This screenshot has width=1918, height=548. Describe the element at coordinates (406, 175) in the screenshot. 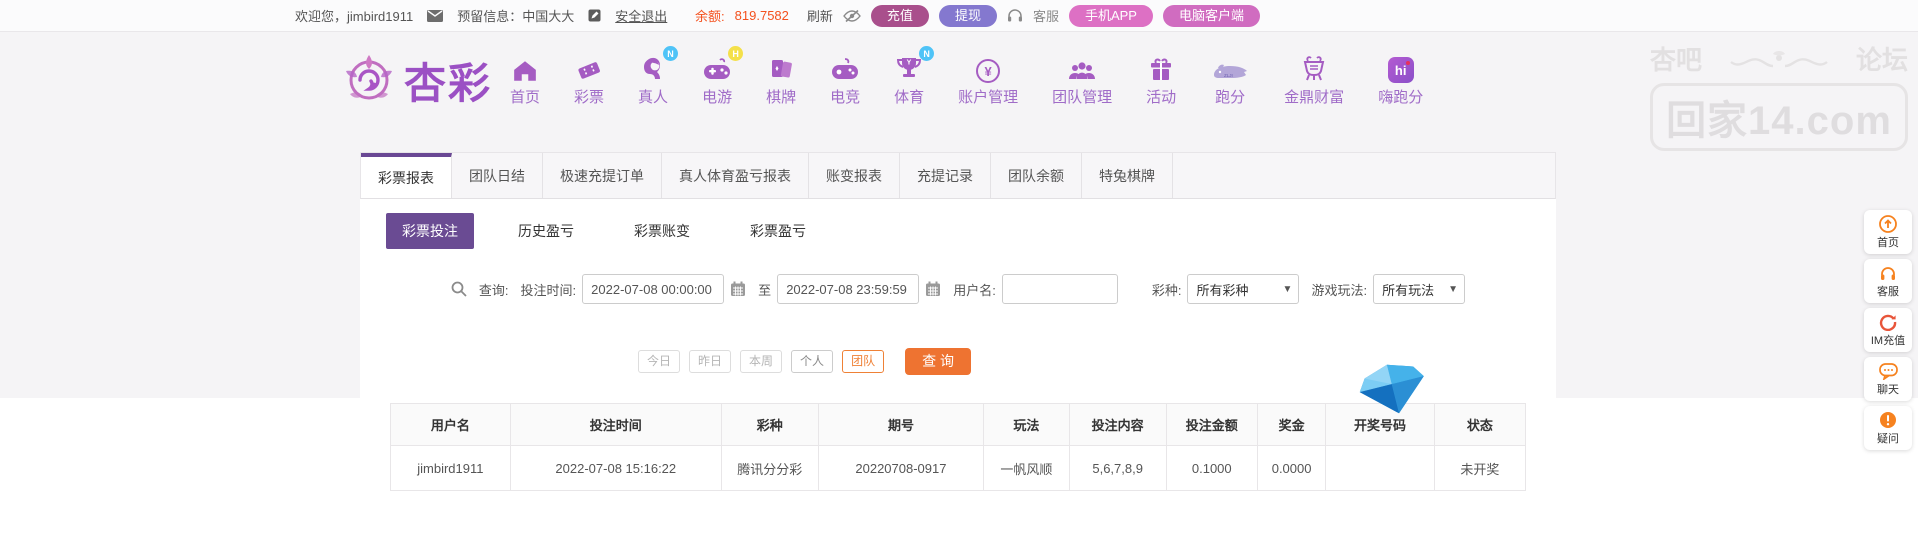

I see `tab-lottery-report: 彩票报表` at that location.